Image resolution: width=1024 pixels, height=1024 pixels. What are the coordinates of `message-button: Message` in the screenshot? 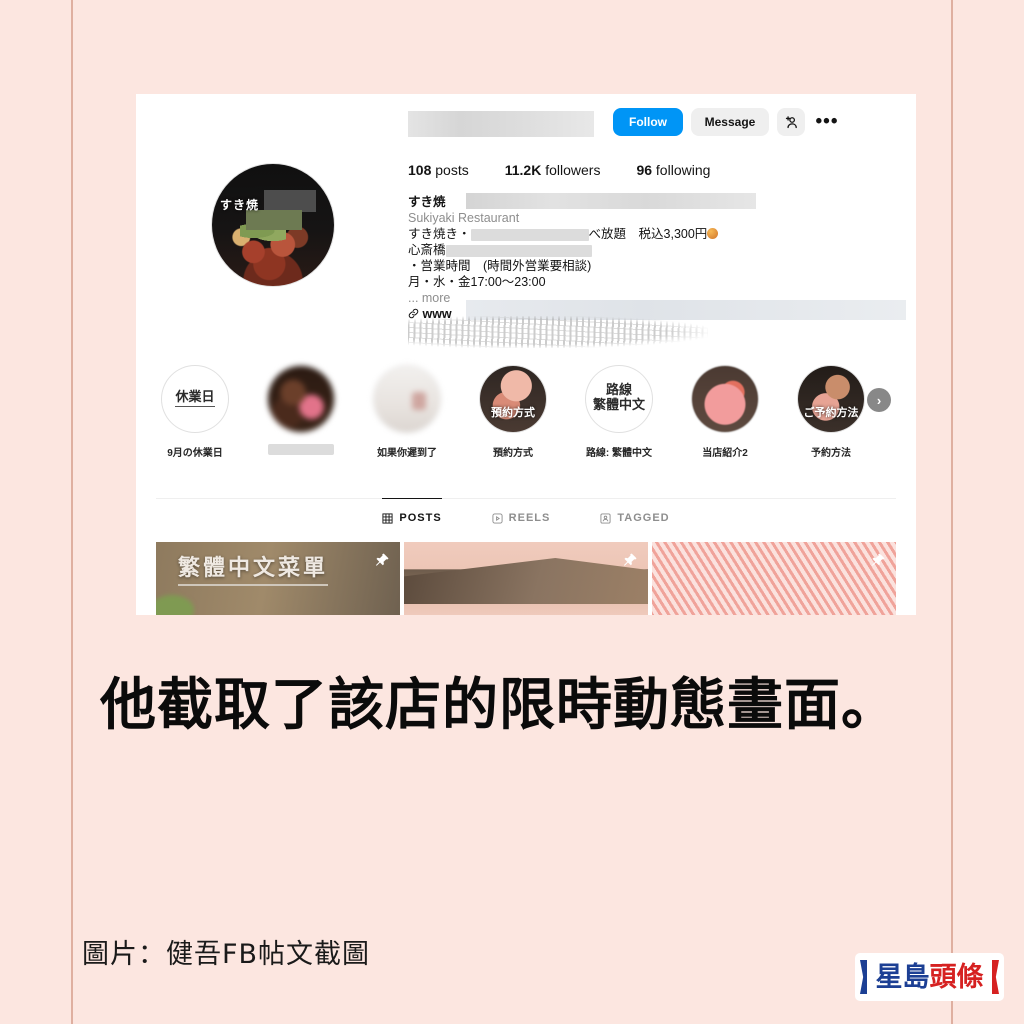 It's located at (730, 122).